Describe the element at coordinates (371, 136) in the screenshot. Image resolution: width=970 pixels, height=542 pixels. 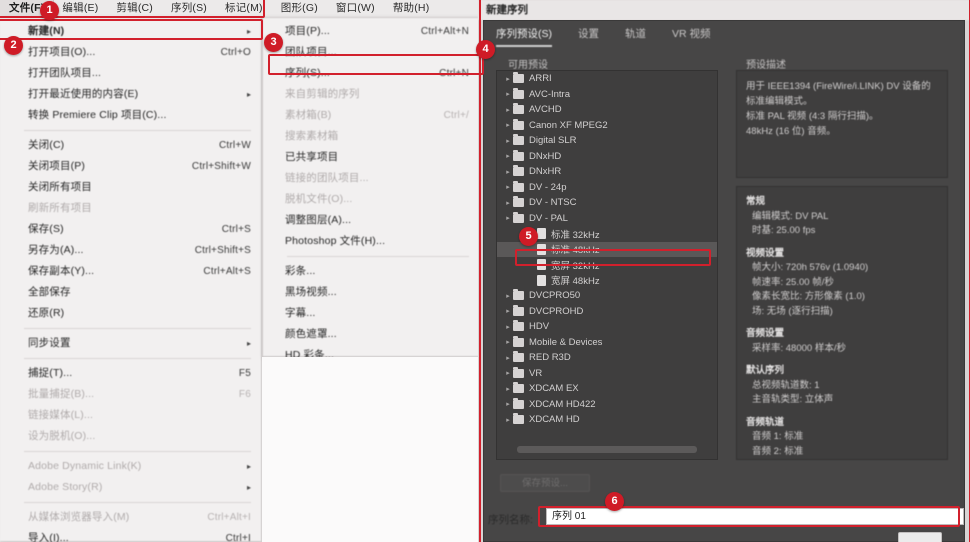
I see `new-submenu-item-5: 搜索素材箱` at that location.